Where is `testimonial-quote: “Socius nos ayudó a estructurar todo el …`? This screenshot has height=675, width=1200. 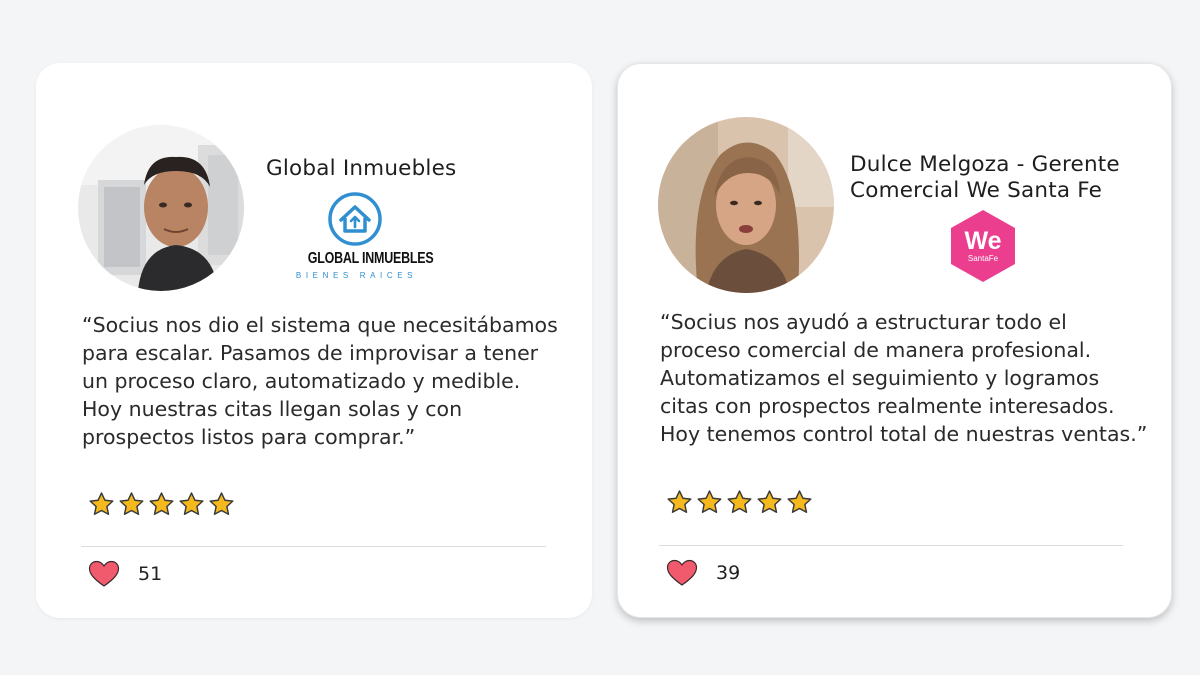 testimonial-quote: “Socius nos ayudó a estructurar todo el … is located at coordinates (904, 378).